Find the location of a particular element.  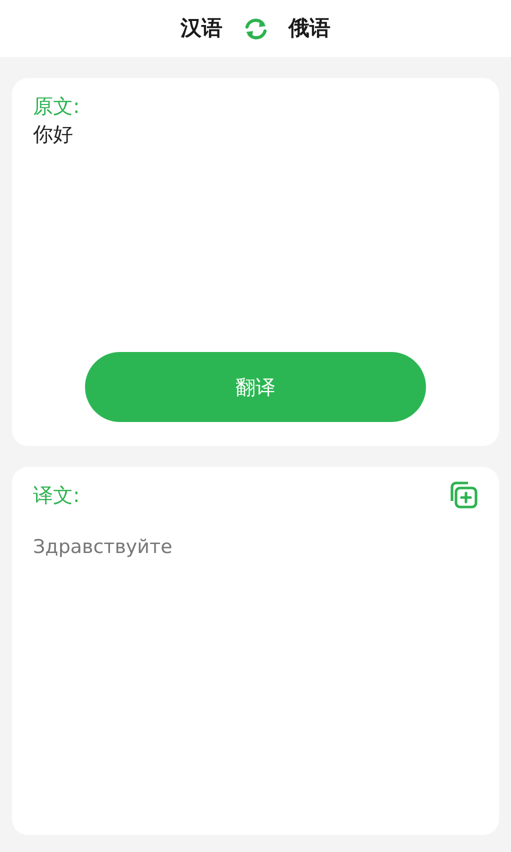

result-label: 译文: is located at coordinates (56, 495).